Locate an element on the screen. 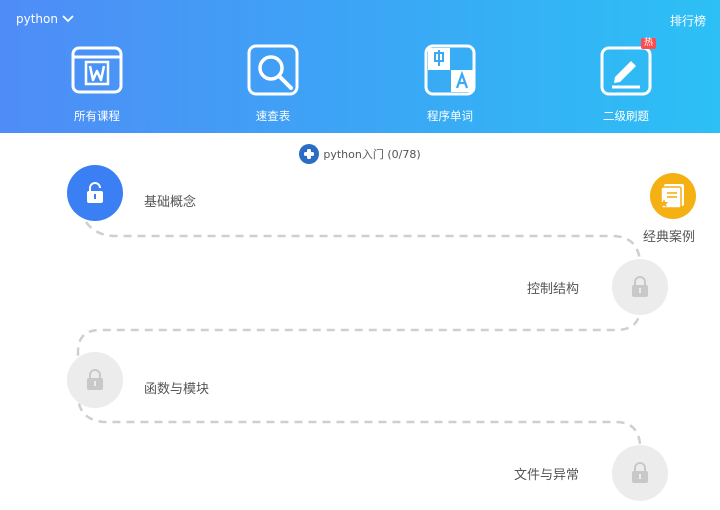 The width and height of the screenshot is (720, 510). lesson-label: 控制结构 is located at coordinates (553, 289).